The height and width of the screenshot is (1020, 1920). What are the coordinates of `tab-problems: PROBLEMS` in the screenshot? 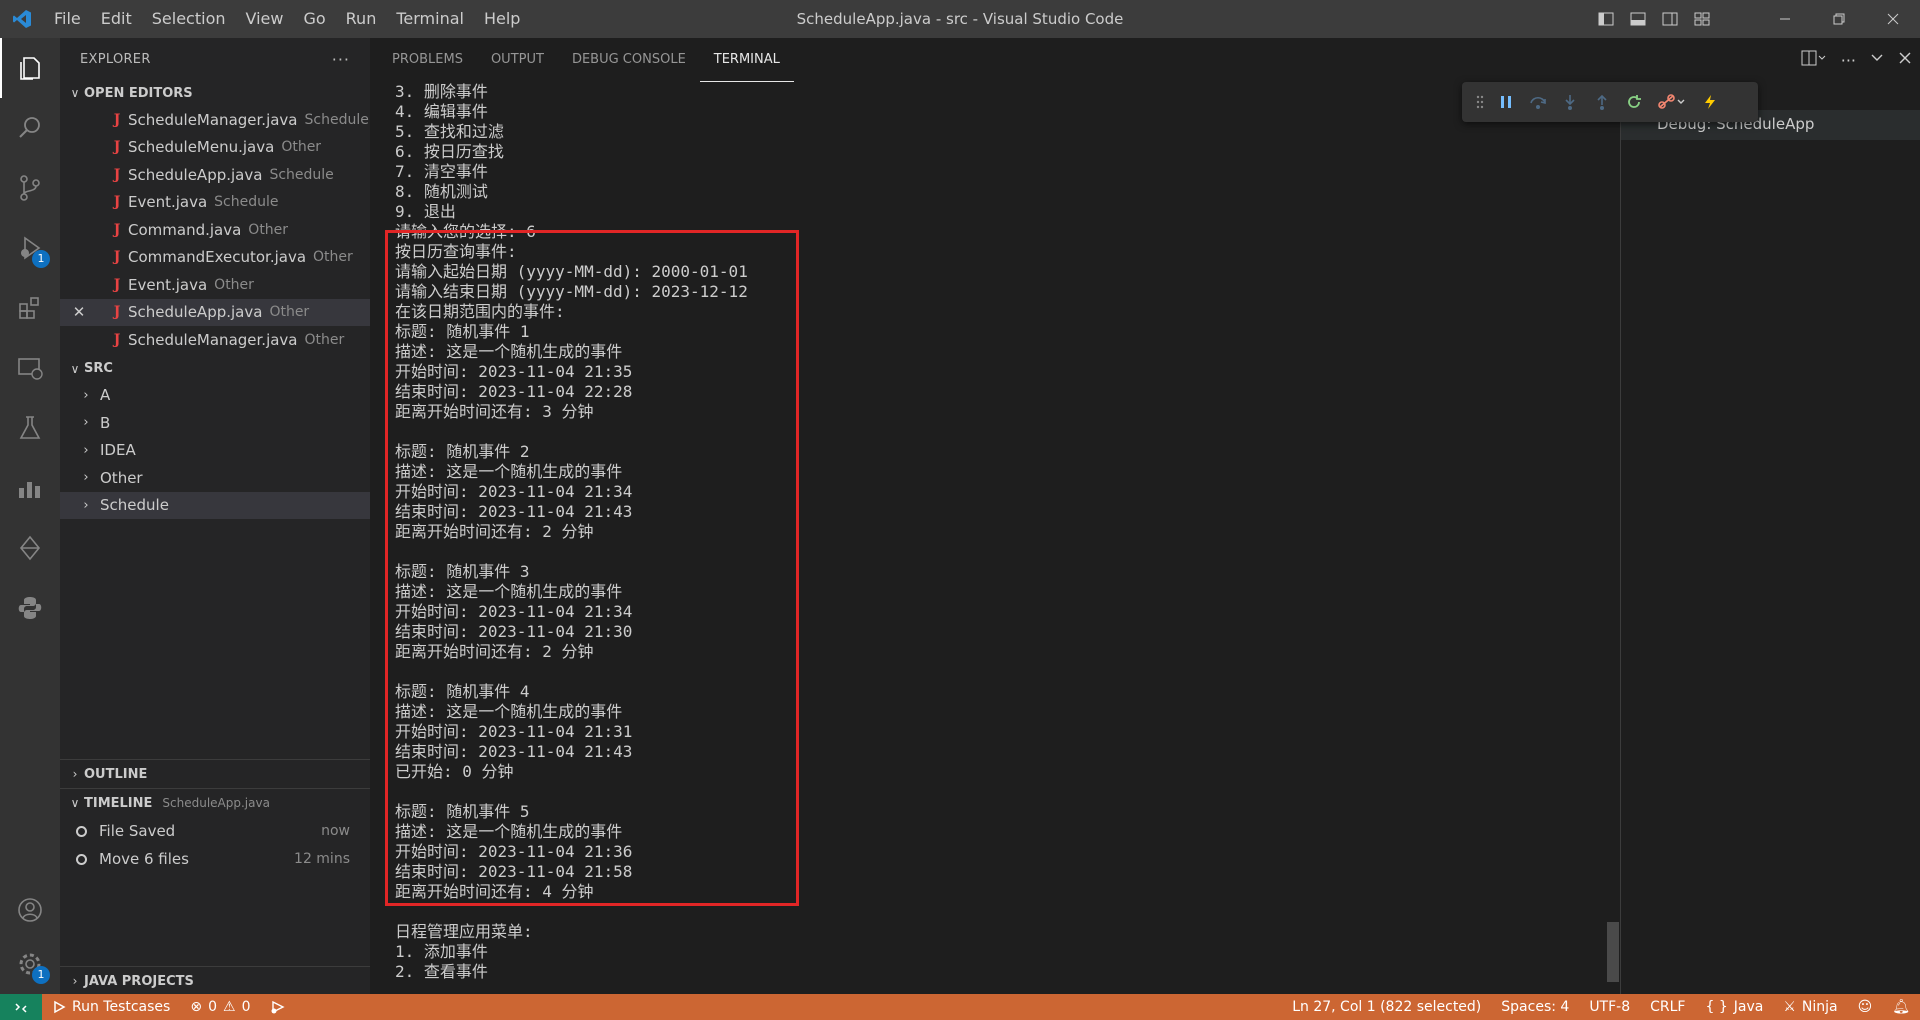 It's located at (427, 60).